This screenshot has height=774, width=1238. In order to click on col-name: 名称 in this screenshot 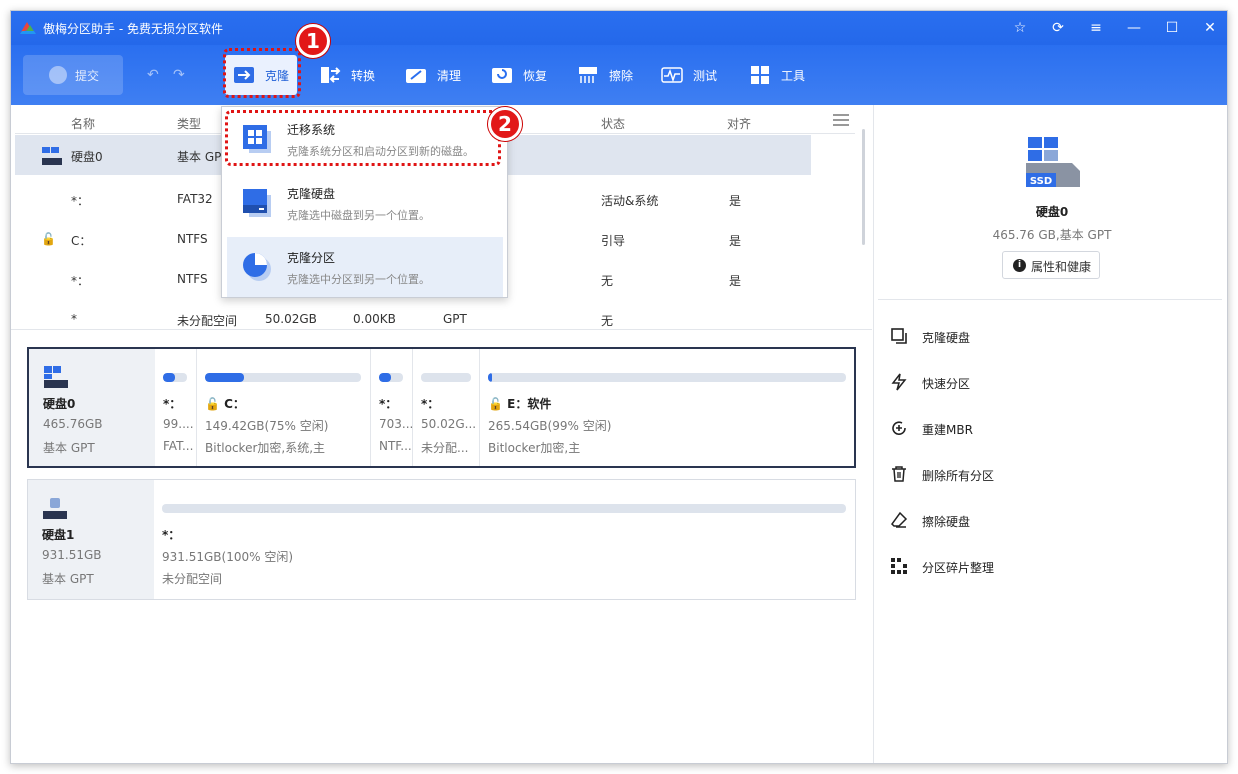, I will do `click(83, 123)`.